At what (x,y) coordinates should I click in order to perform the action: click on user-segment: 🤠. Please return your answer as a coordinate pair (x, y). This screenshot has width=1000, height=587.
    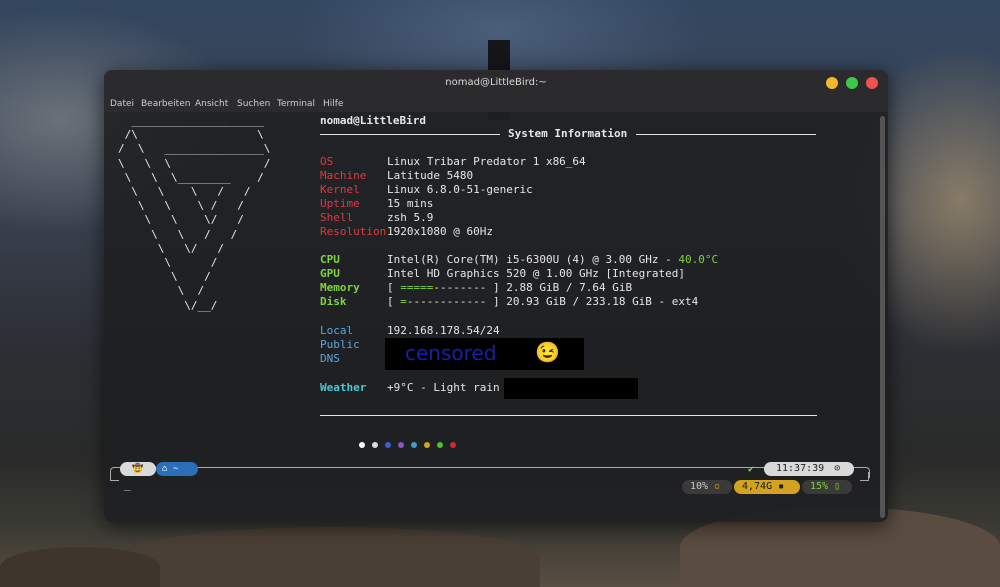
    Looking at the image, I should click on (138, 469).